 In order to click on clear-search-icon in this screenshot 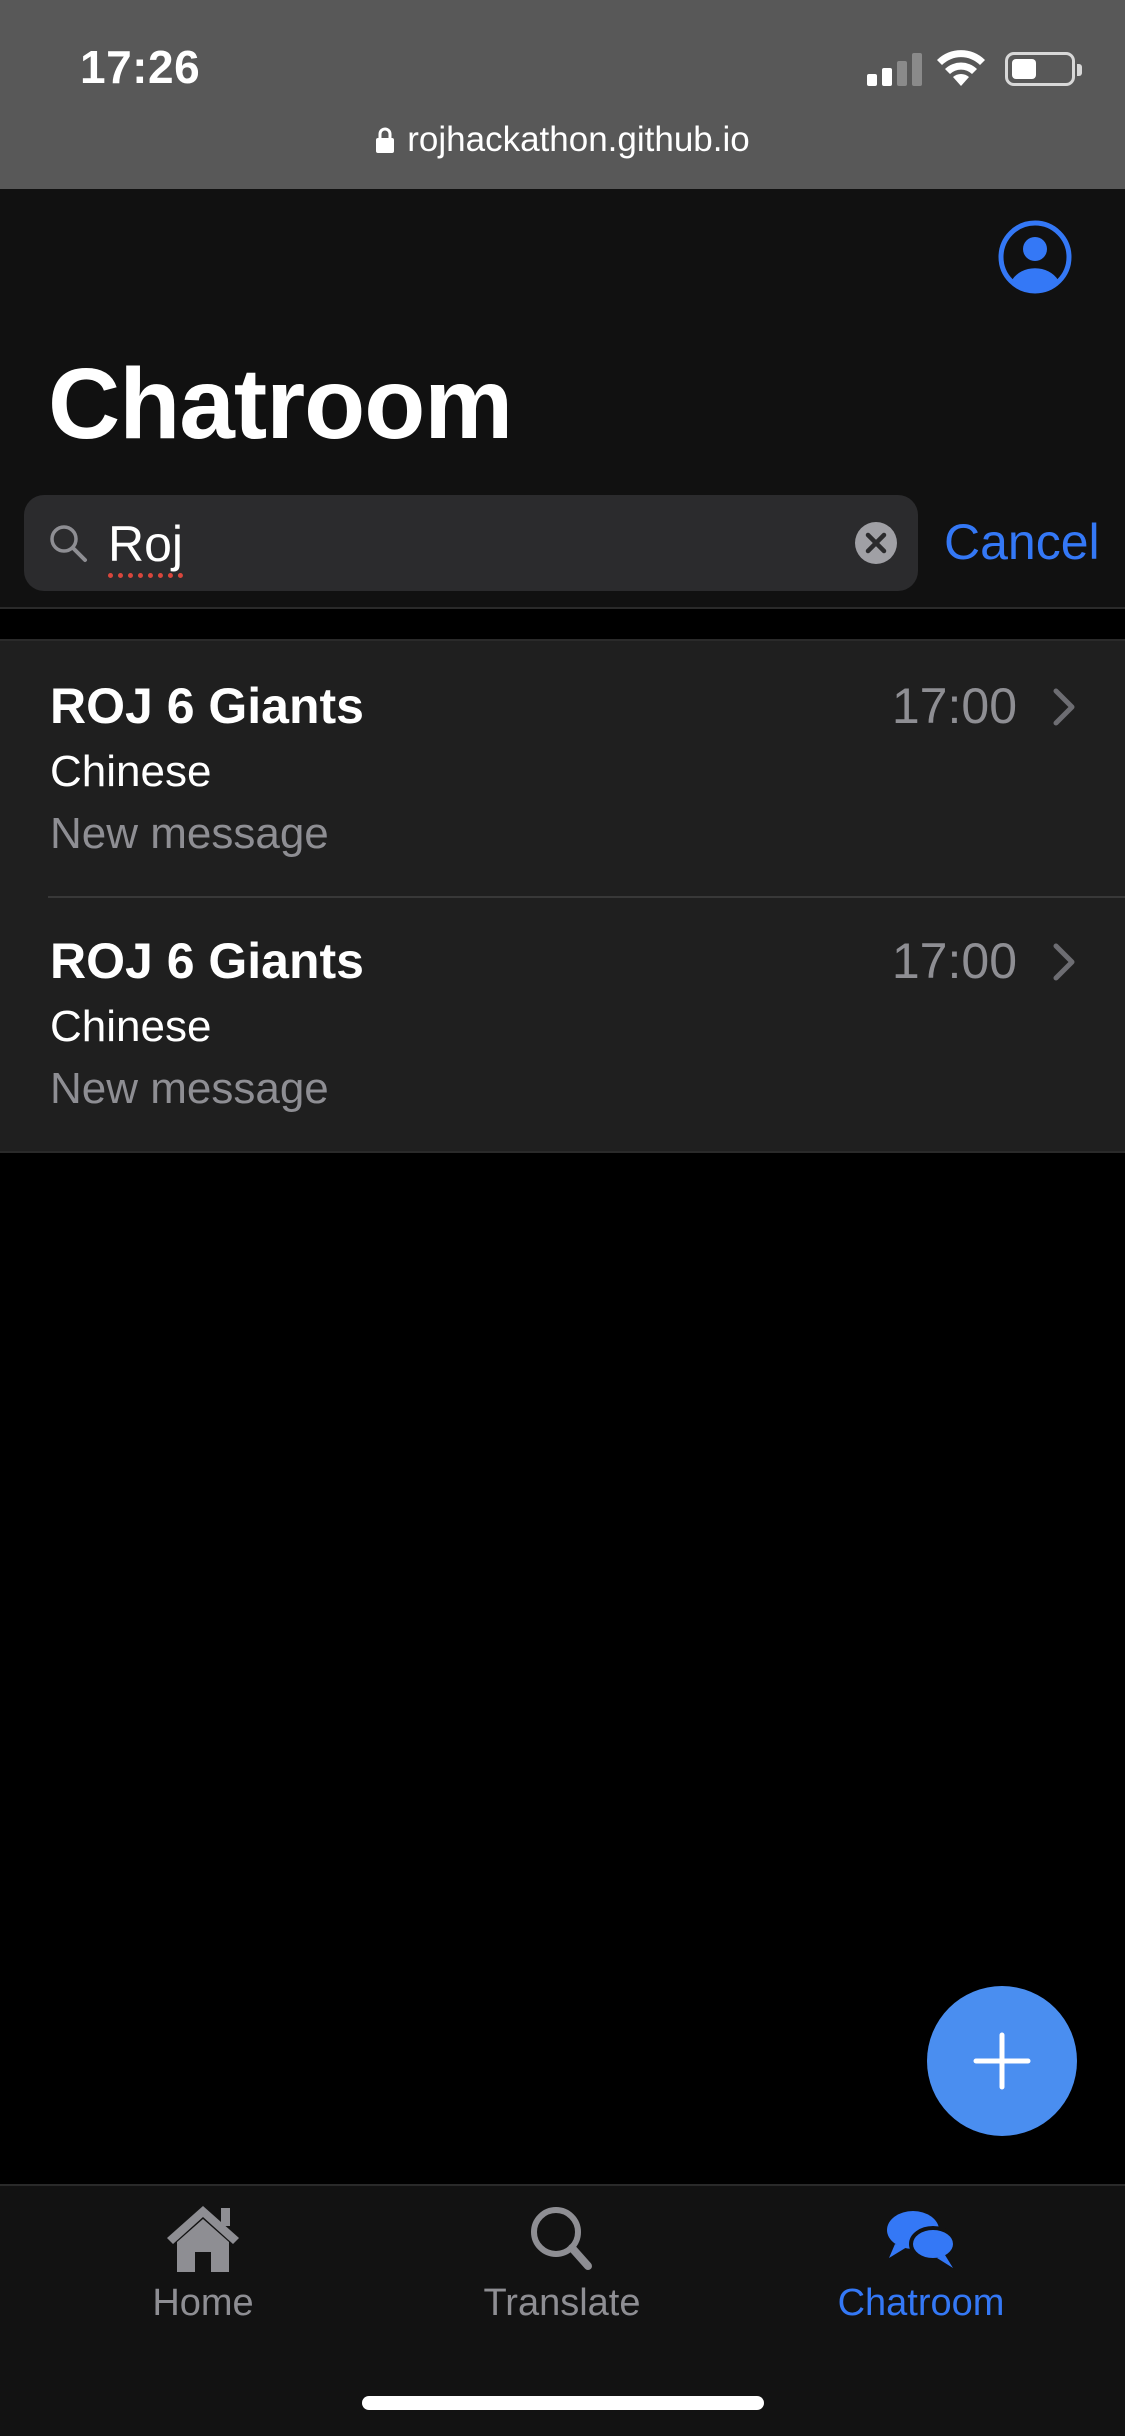, I will do `click(876, 543)`.